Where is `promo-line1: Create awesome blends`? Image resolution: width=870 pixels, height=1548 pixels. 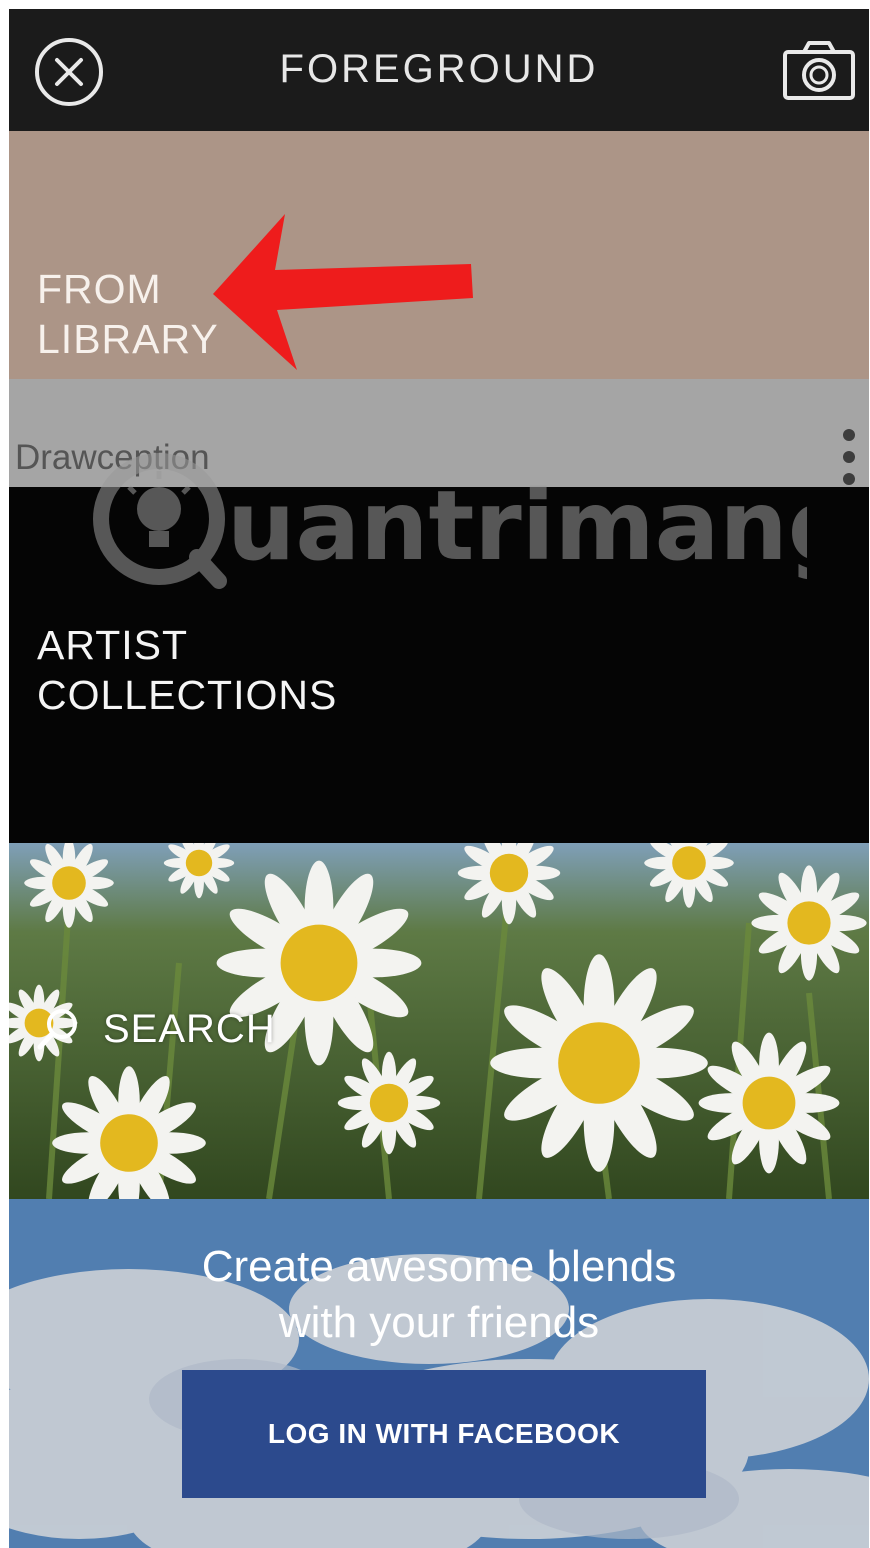
promo-line1: Create awesome blends is located at coordinates (439, 1266).